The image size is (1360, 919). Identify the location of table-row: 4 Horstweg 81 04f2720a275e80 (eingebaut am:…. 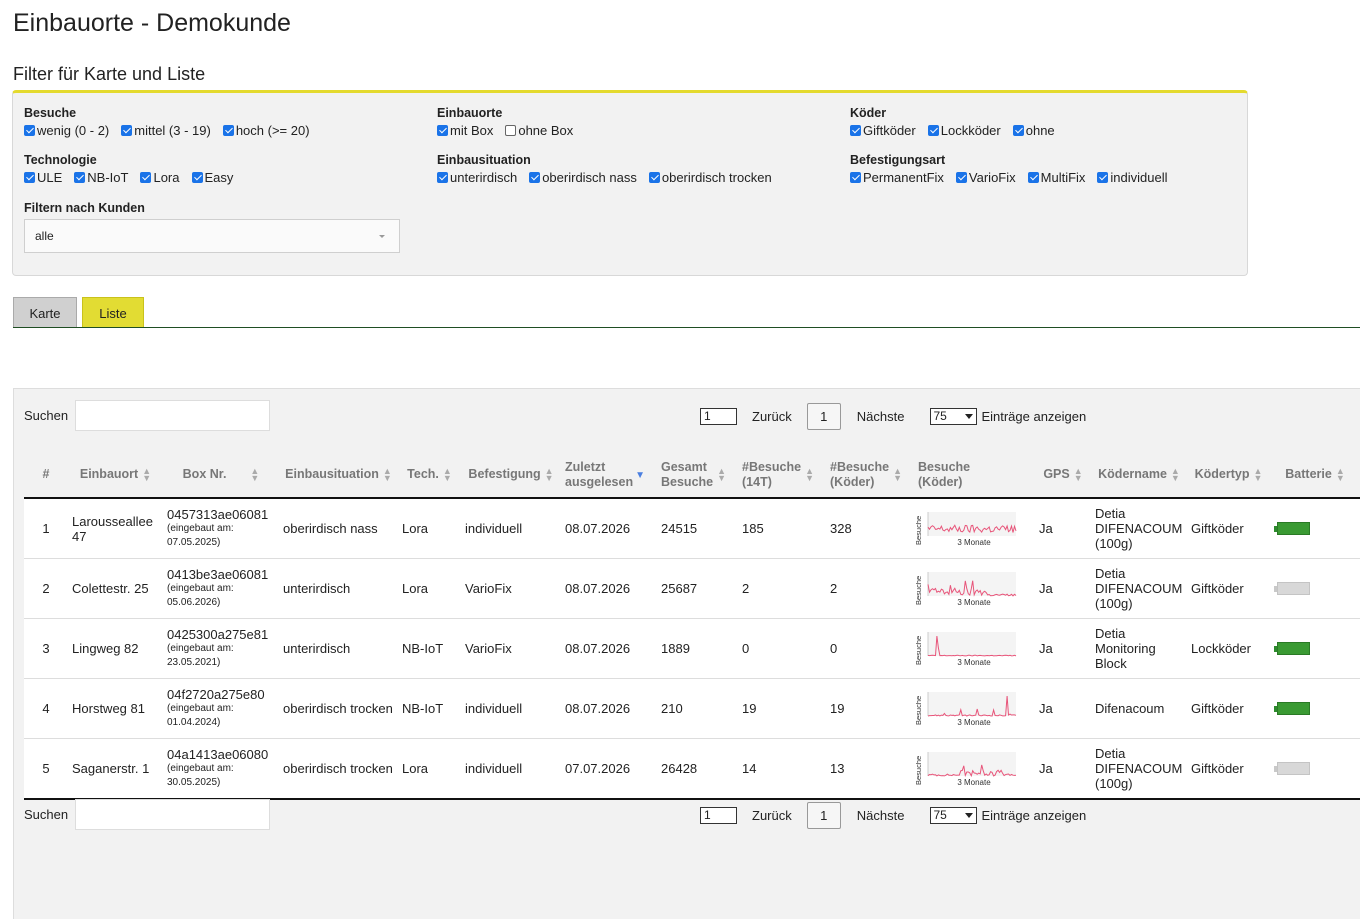
(692, 708).